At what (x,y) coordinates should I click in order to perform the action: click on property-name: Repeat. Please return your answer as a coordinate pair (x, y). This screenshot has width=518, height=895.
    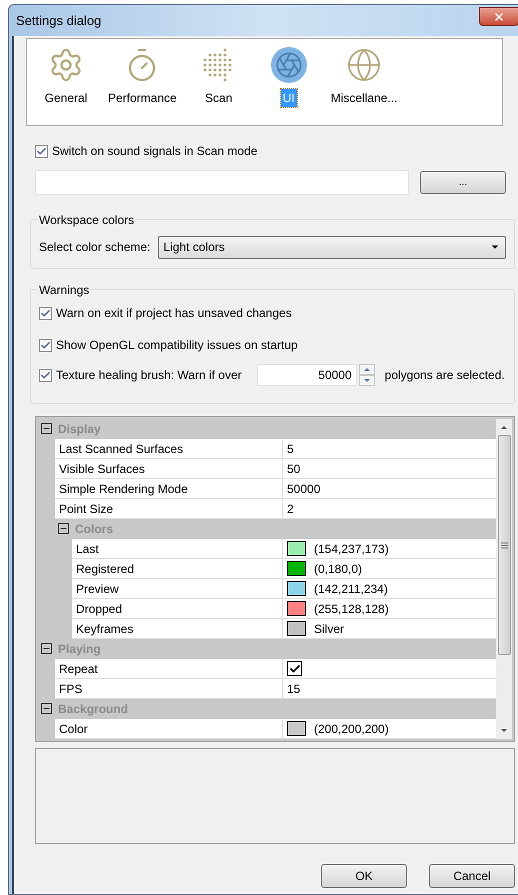
    Looking at the image, I should click on (169, 669).